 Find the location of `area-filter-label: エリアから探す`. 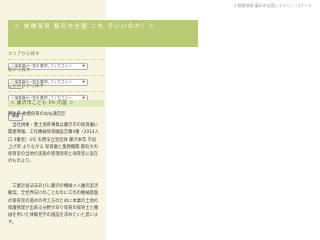

area-filter-label: エリアから探す is located at coordinates (56, 56).